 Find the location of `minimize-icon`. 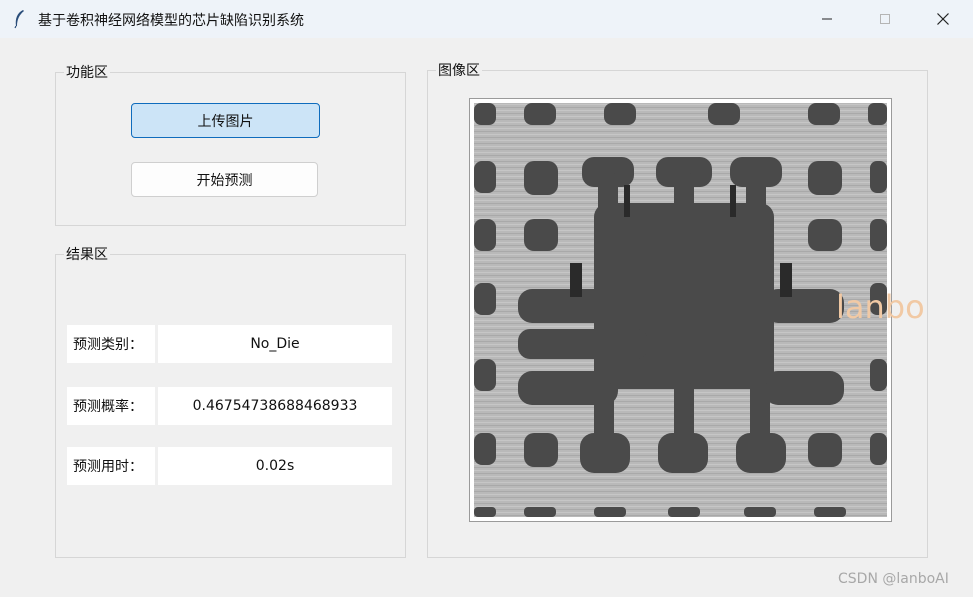

minimize-icon is located at coordinates (827, 19).